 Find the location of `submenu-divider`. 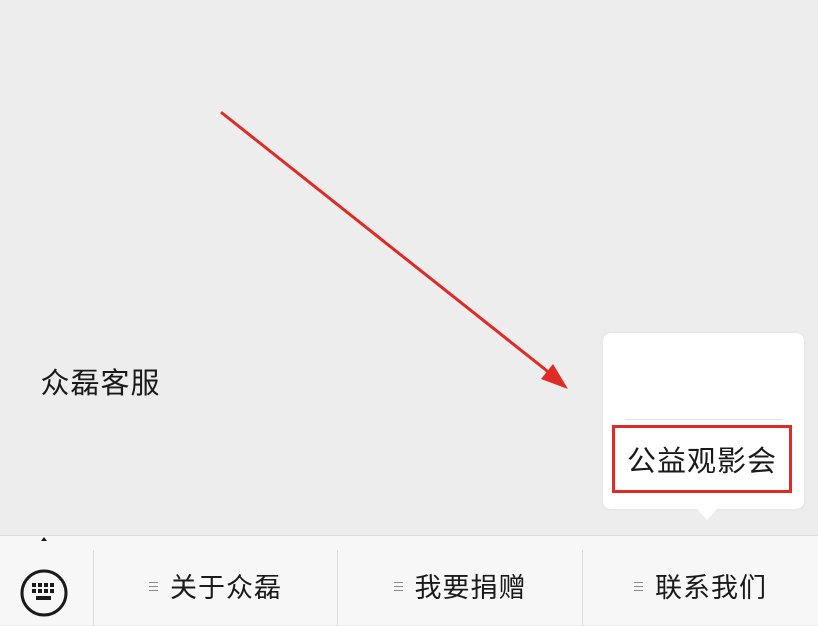

submenu-divider is located at coordinates (704, 419).